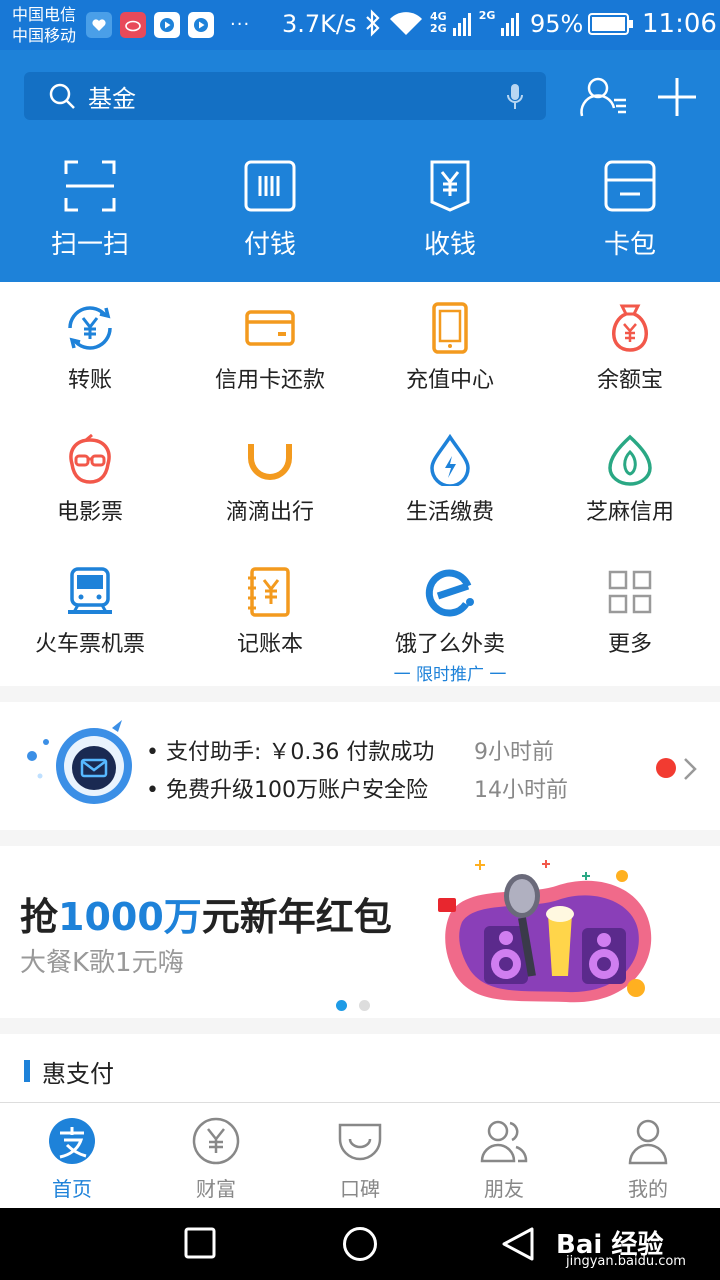 This screenshot has width=720, height=1280. What do you see at coordinates (450, 328) in the screenshot?
I see `phone-recharge-icon` at bounding box center [450, 328].